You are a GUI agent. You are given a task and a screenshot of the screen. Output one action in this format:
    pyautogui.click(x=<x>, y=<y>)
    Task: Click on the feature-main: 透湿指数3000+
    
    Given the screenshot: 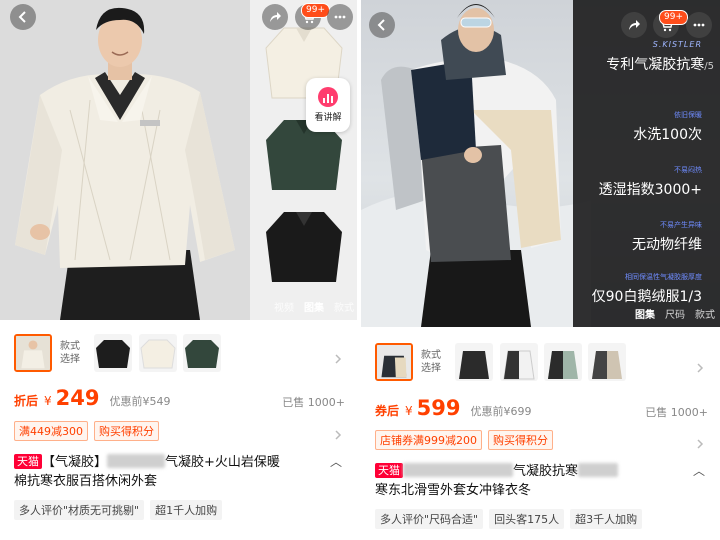 What is the action you would take?
    pyautogui.click(x=650, y=190)
    